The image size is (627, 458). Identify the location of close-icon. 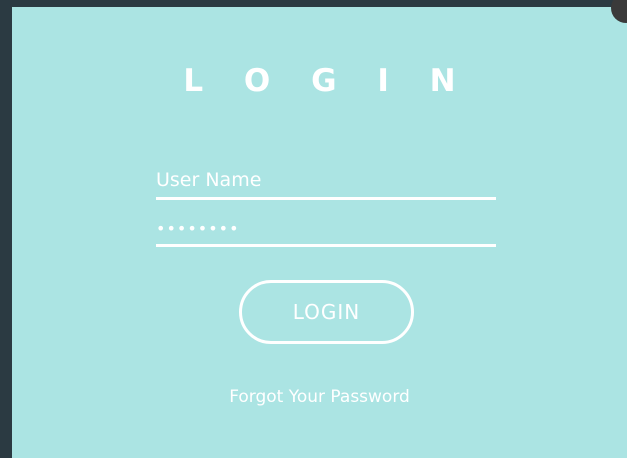
(619, 11).